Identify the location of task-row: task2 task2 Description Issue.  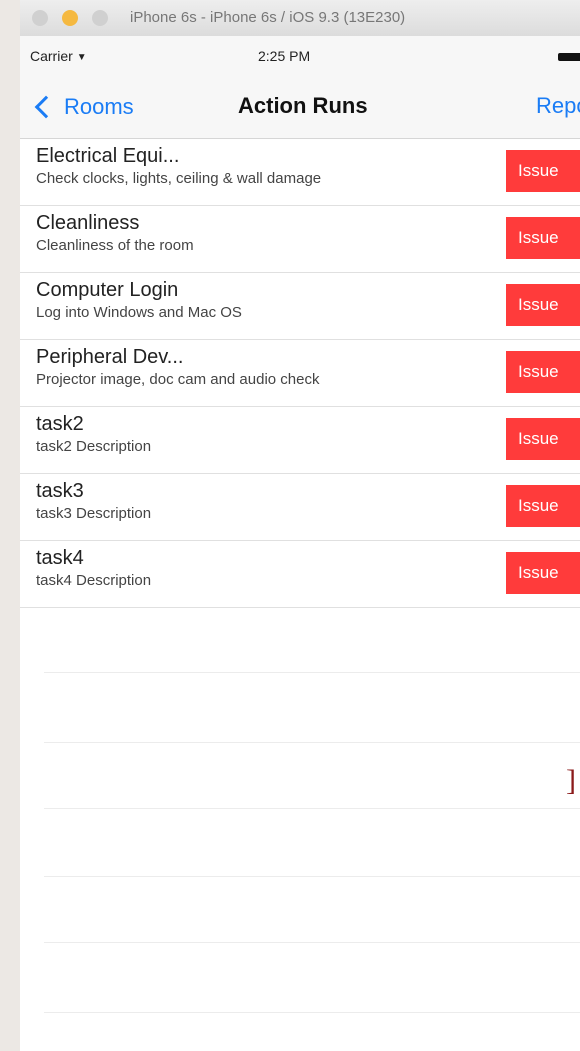
(300, 440).